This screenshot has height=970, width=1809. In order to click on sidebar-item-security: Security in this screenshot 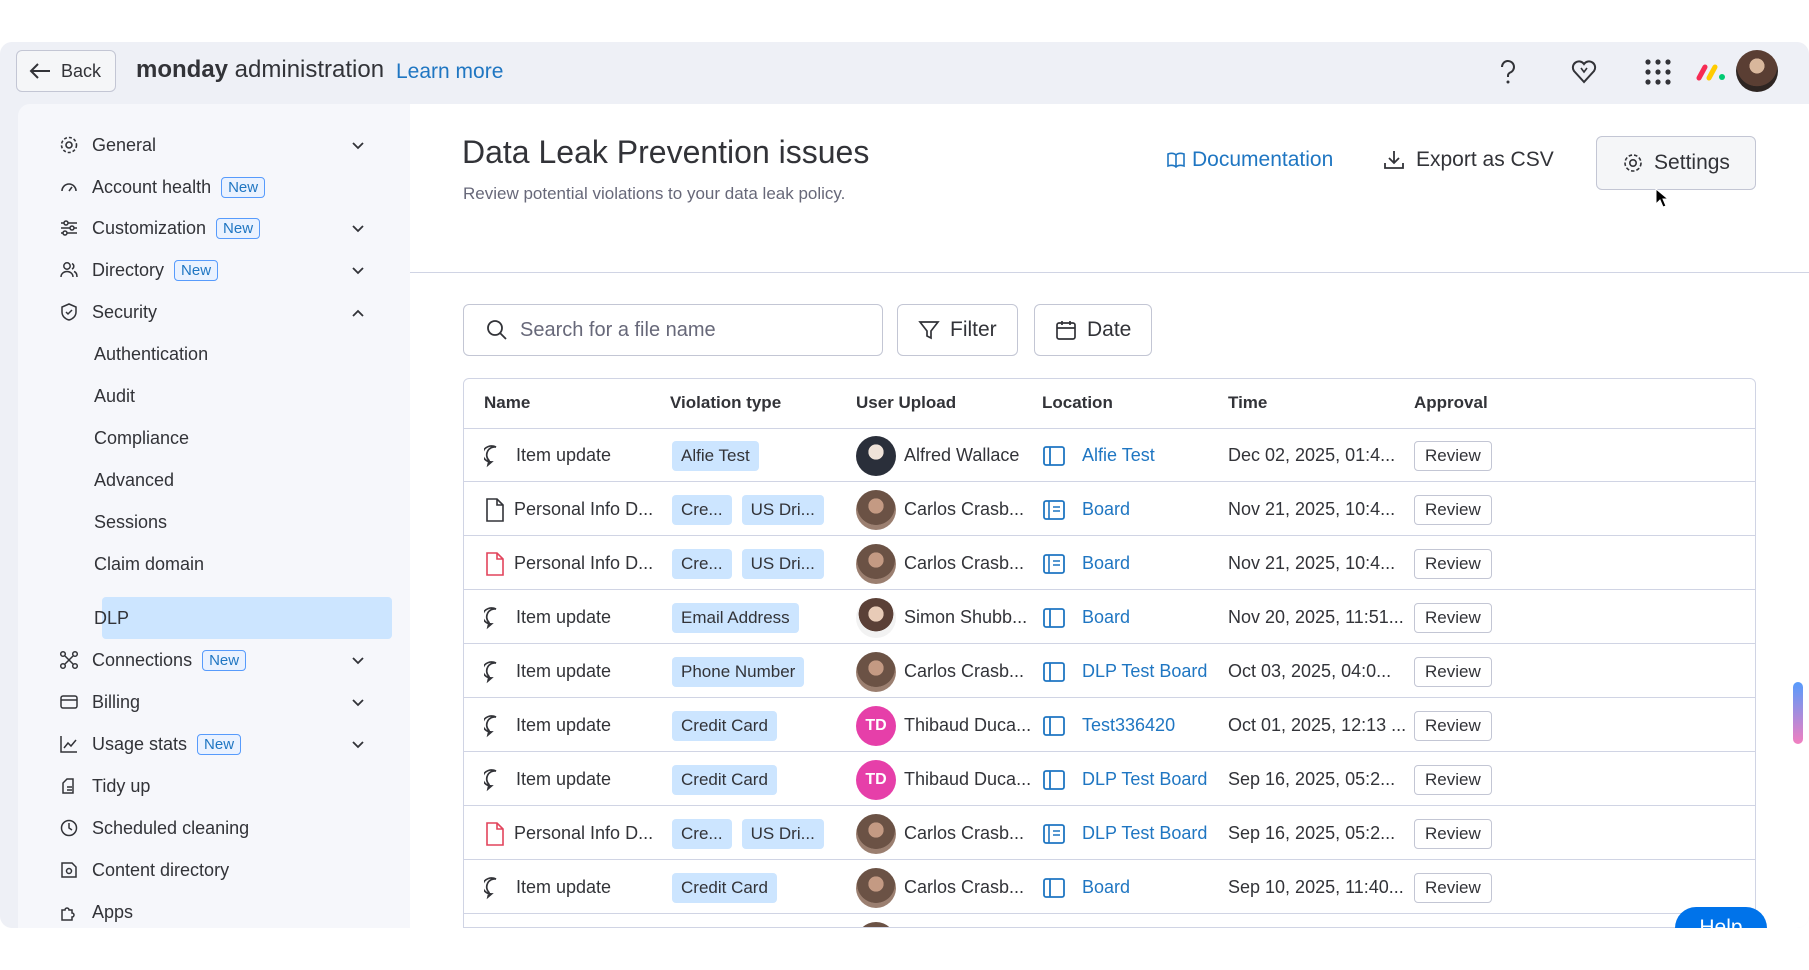, I will do `click(107, 312)`.